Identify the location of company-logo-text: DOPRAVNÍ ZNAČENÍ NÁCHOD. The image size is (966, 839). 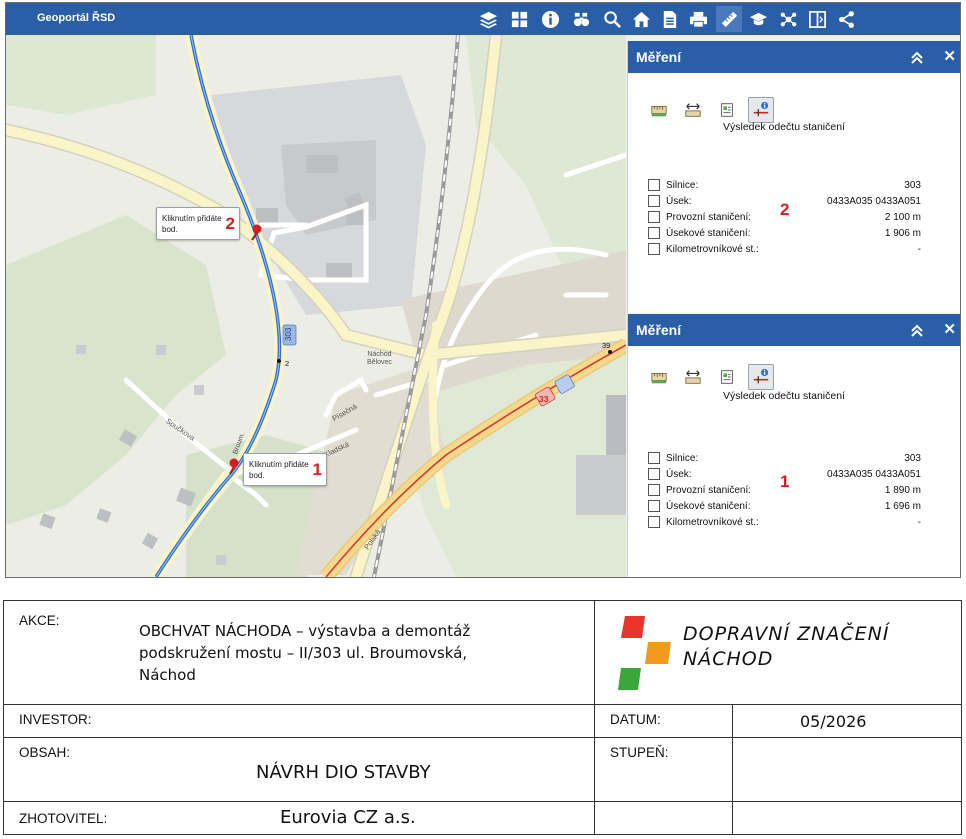
(818, 647).